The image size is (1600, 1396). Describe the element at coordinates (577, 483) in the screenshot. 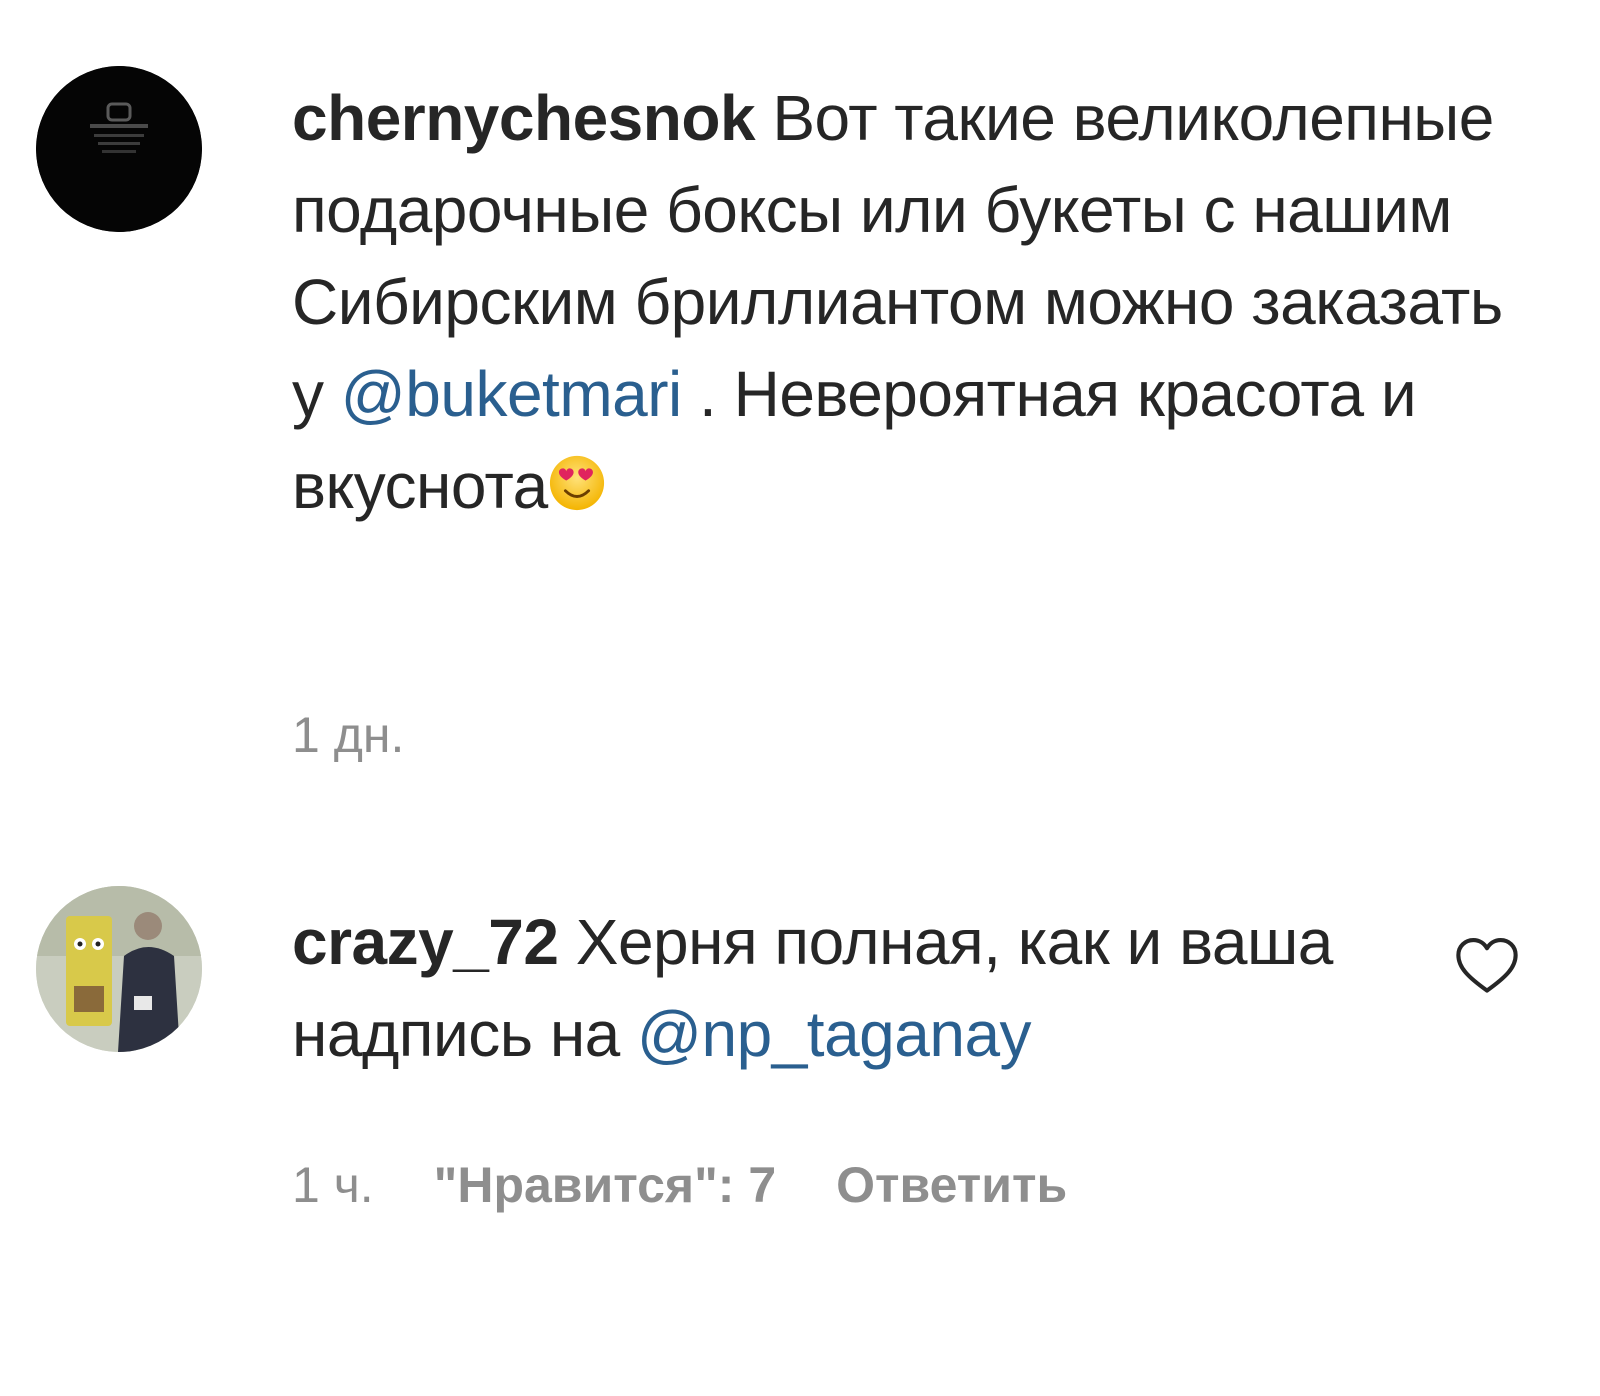

I see `heart-eyes-emoji-icon` at that location.